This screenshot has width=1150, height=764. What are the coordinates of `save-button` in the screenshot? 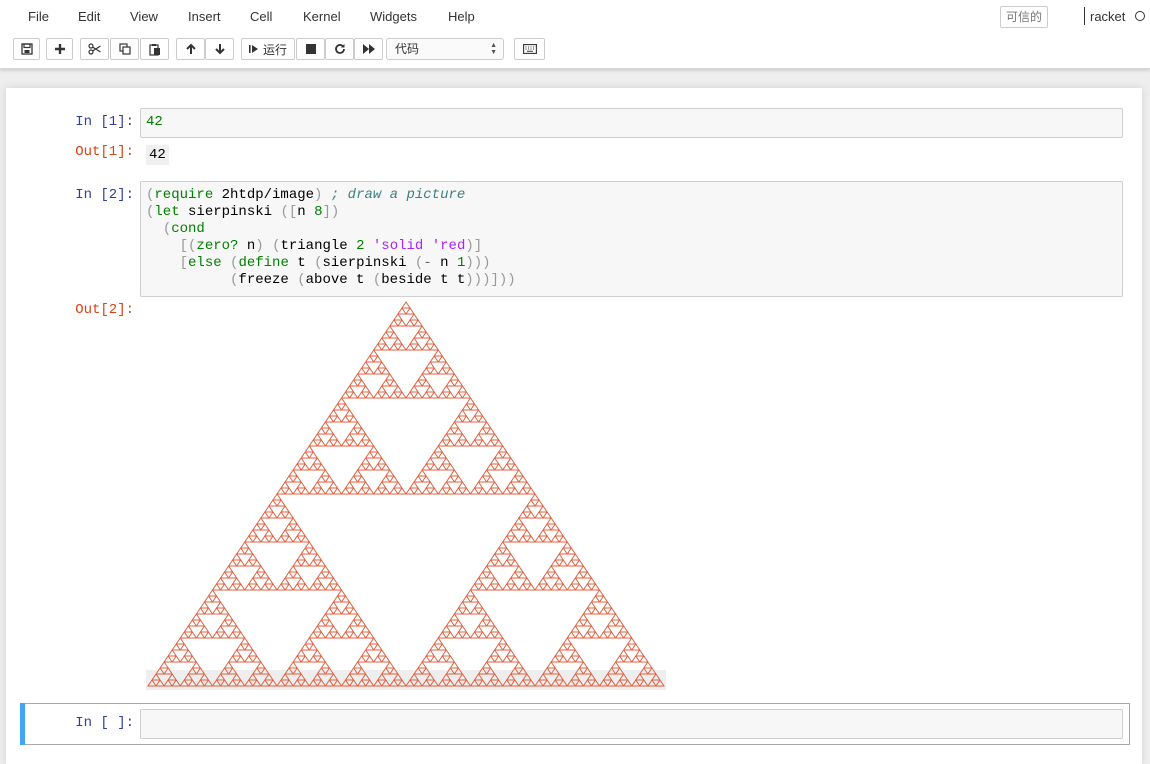 It's located at (26, 49).